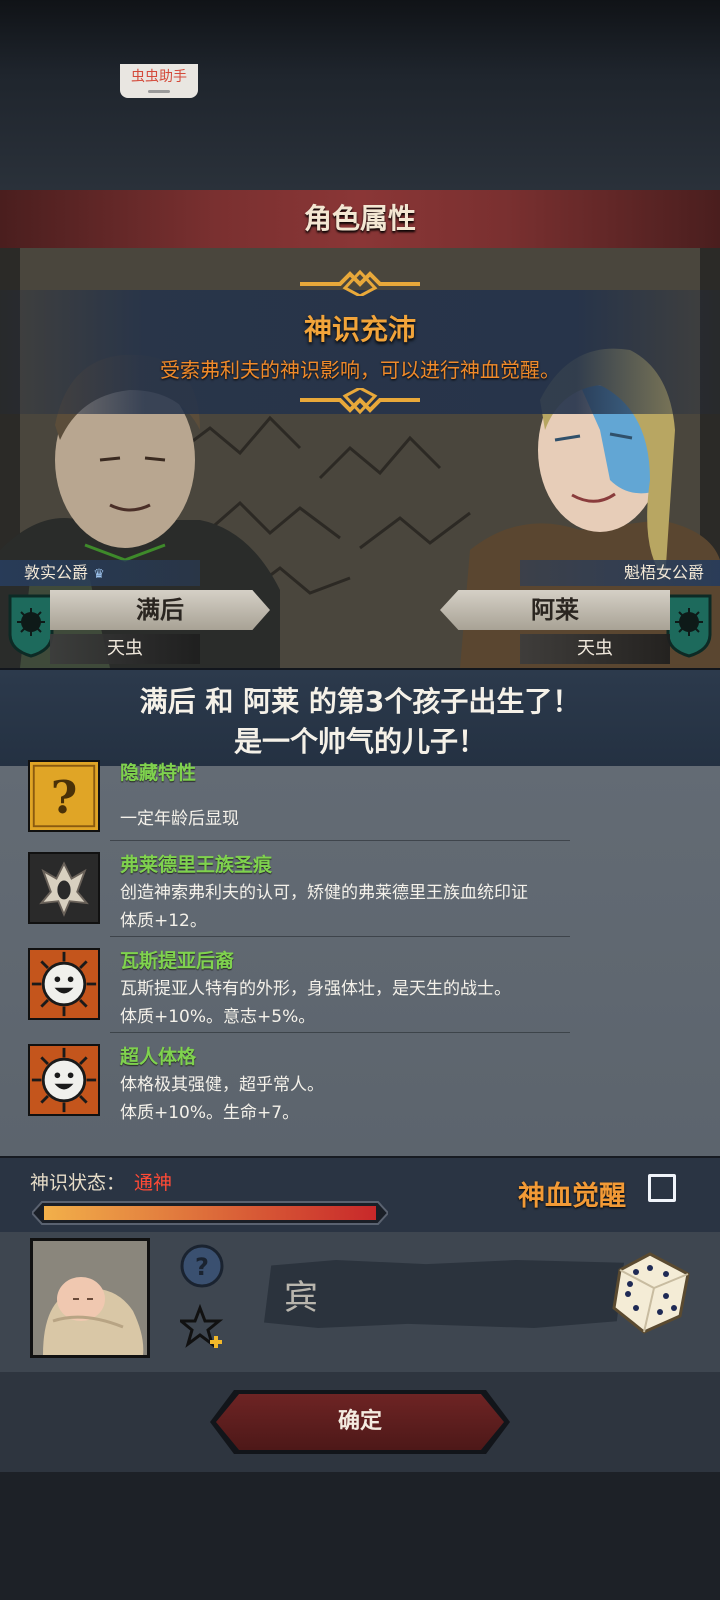  Describe the element at coordinates (301, 1298) in the screenshot. I see `child-name: 宾` at that location.